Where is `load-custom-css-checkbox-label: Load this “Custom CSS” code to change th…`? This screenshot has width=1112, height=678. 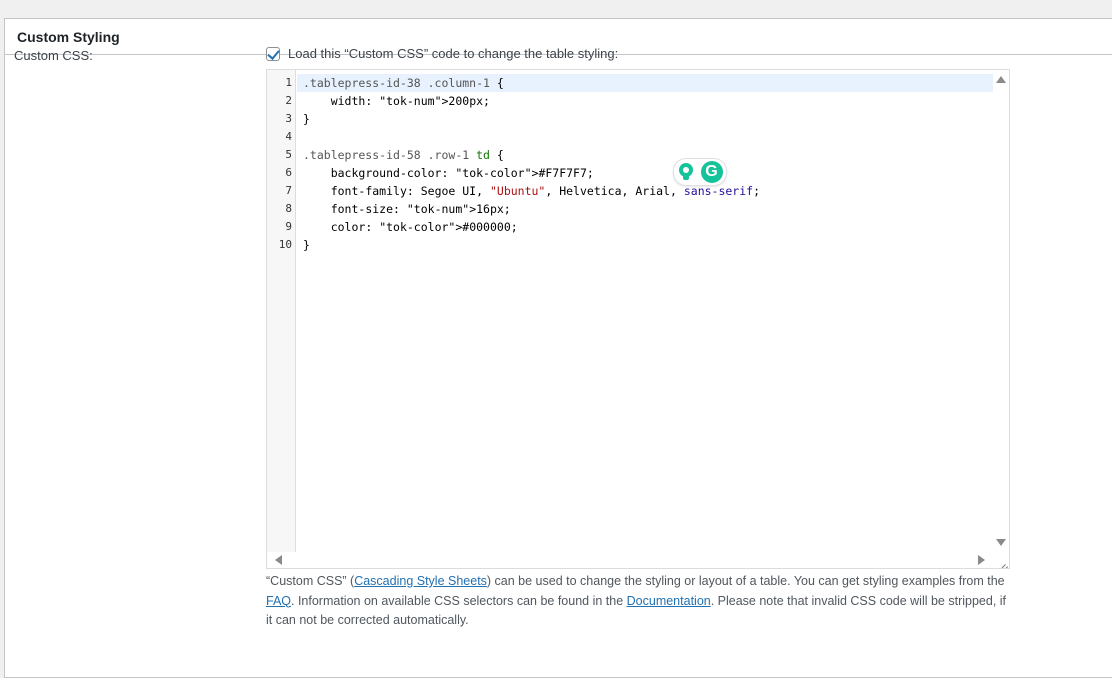
load-custom-css-checkbox-label: Load this “Custom CSS” code to change th… is located at coordinates (453, 53).